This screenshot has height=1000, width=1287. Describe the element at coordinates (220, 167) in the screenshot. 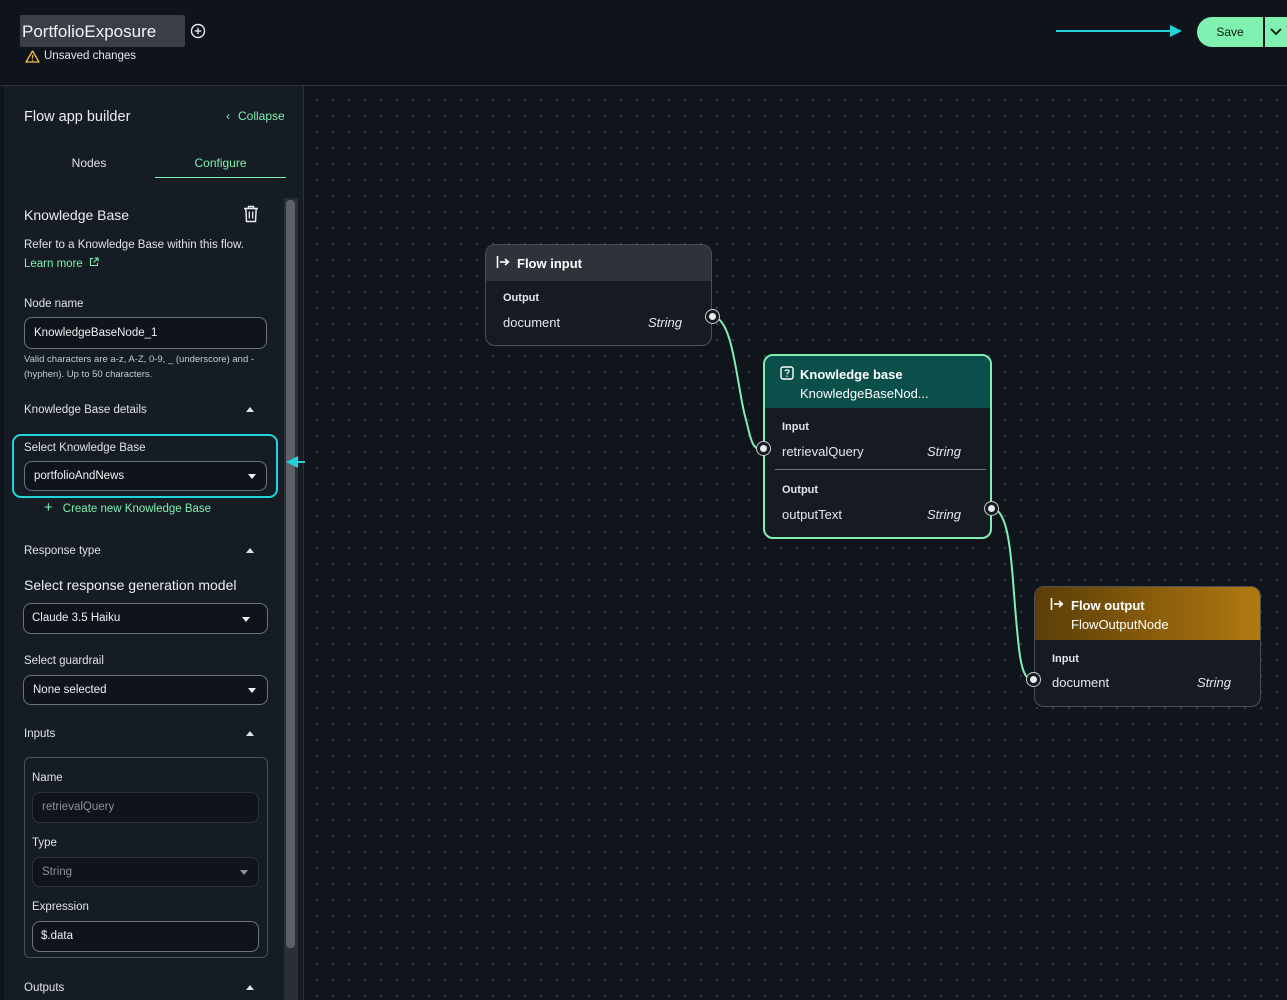

I see `tab-configure: Configure` at that location.